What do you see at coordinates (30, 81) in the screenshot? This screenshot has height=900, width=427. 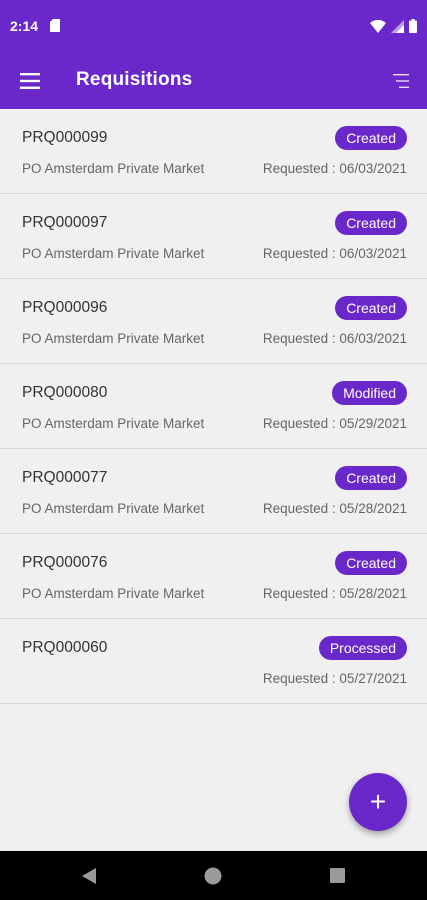 I see `menu-icon` at bounding box center [30, 81].